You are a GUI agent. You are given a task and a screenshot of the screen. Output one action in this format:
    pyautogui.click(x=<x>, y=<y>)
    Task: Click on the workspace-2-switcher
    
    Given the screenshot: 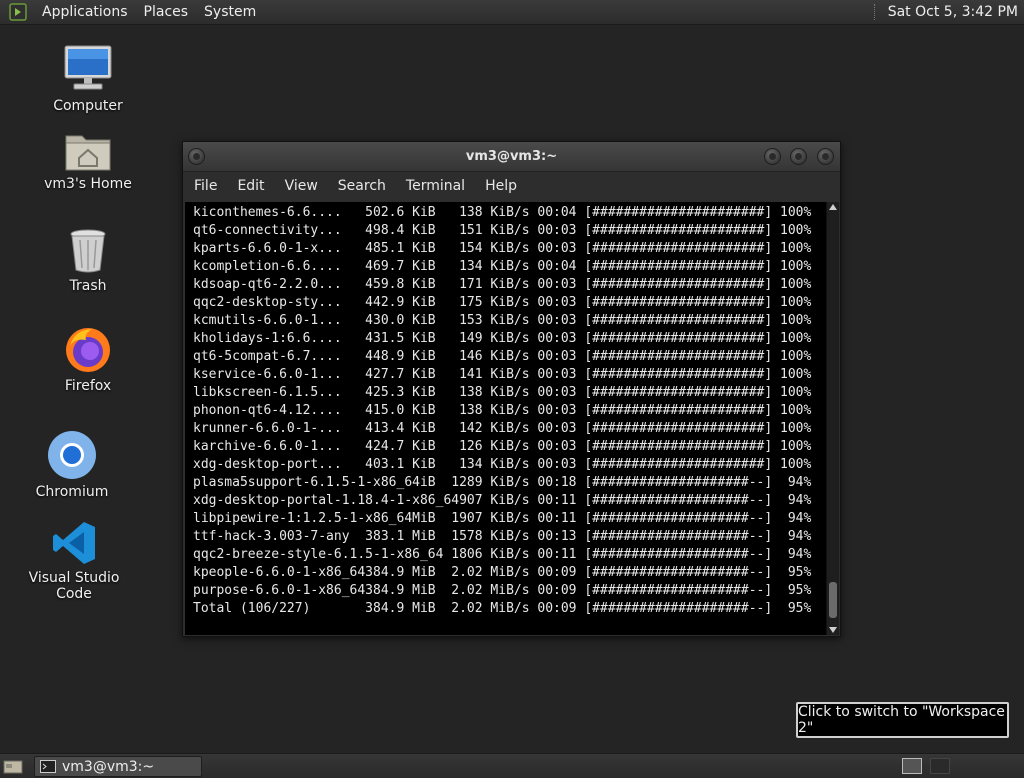 What is the action you would take?
    pyautogui.click(x=940, y=766)
    